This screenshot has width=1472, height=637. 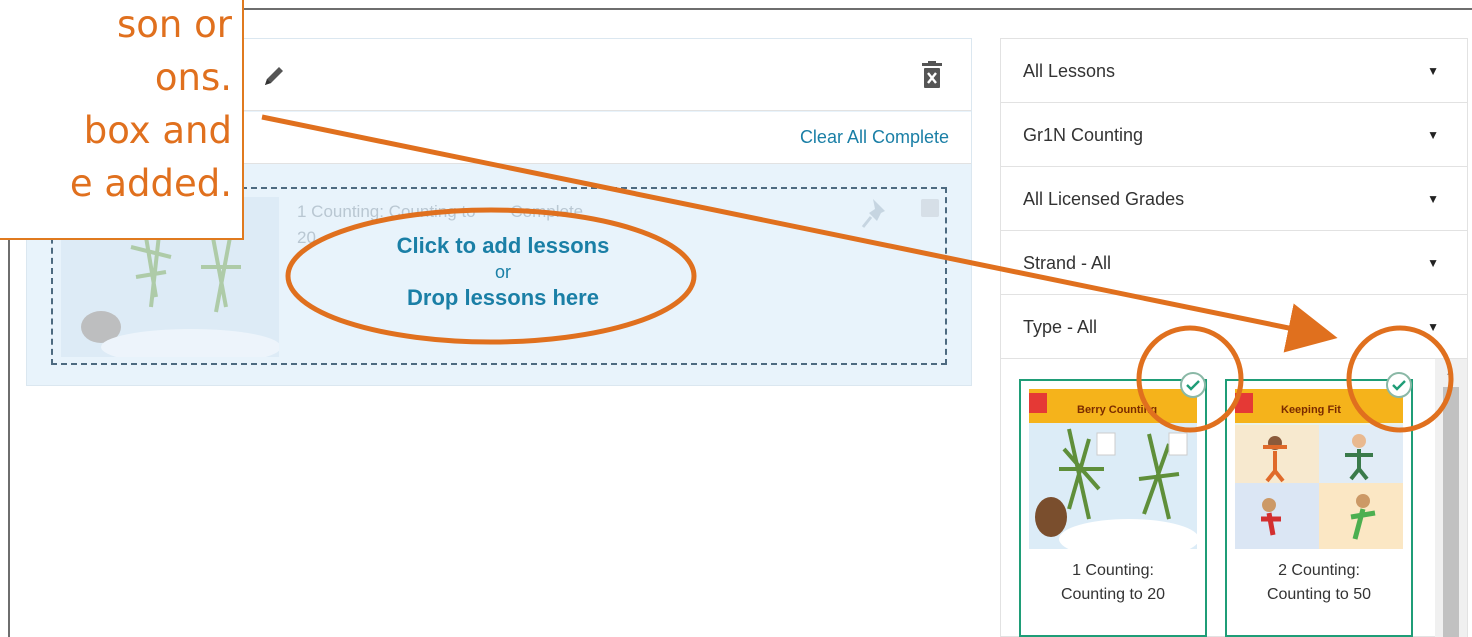 What do you see at coordinates (932, 75) in the screenshot?
I see `trash-icon` at bounding box center [932, 75].